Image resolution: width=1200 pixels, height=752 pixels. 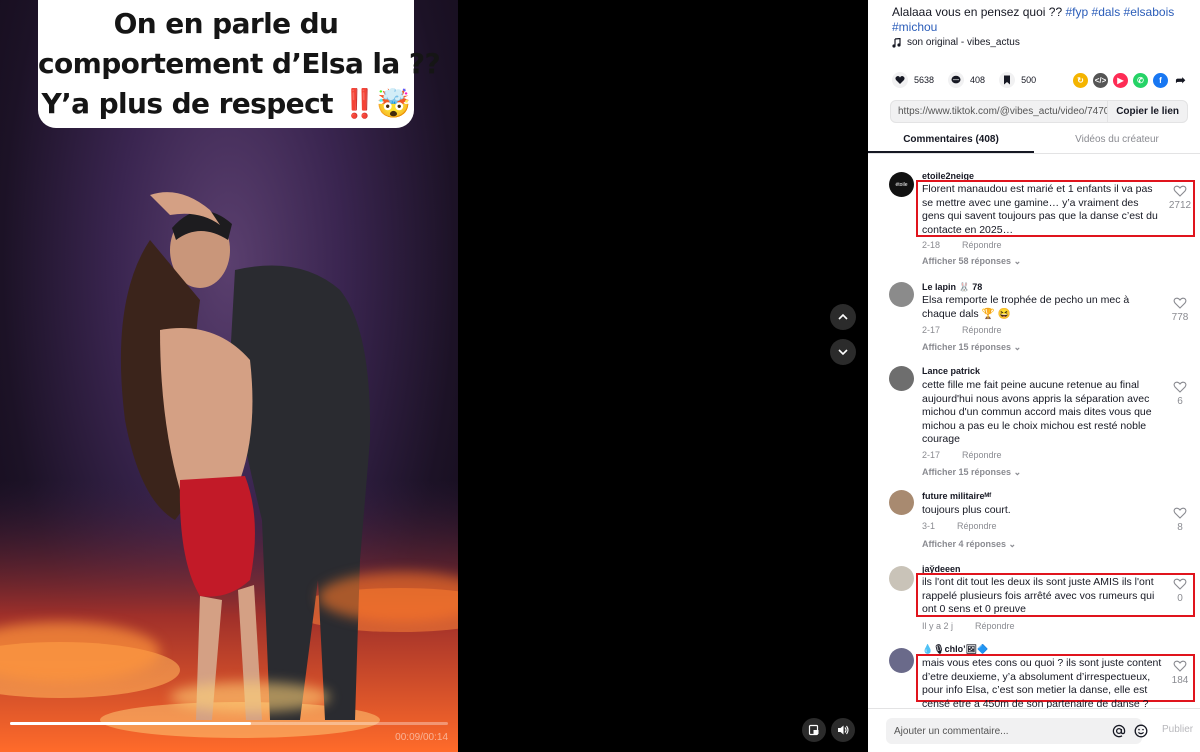 I want to click on comment-like-button: 8, so click(x=1180, y=519).